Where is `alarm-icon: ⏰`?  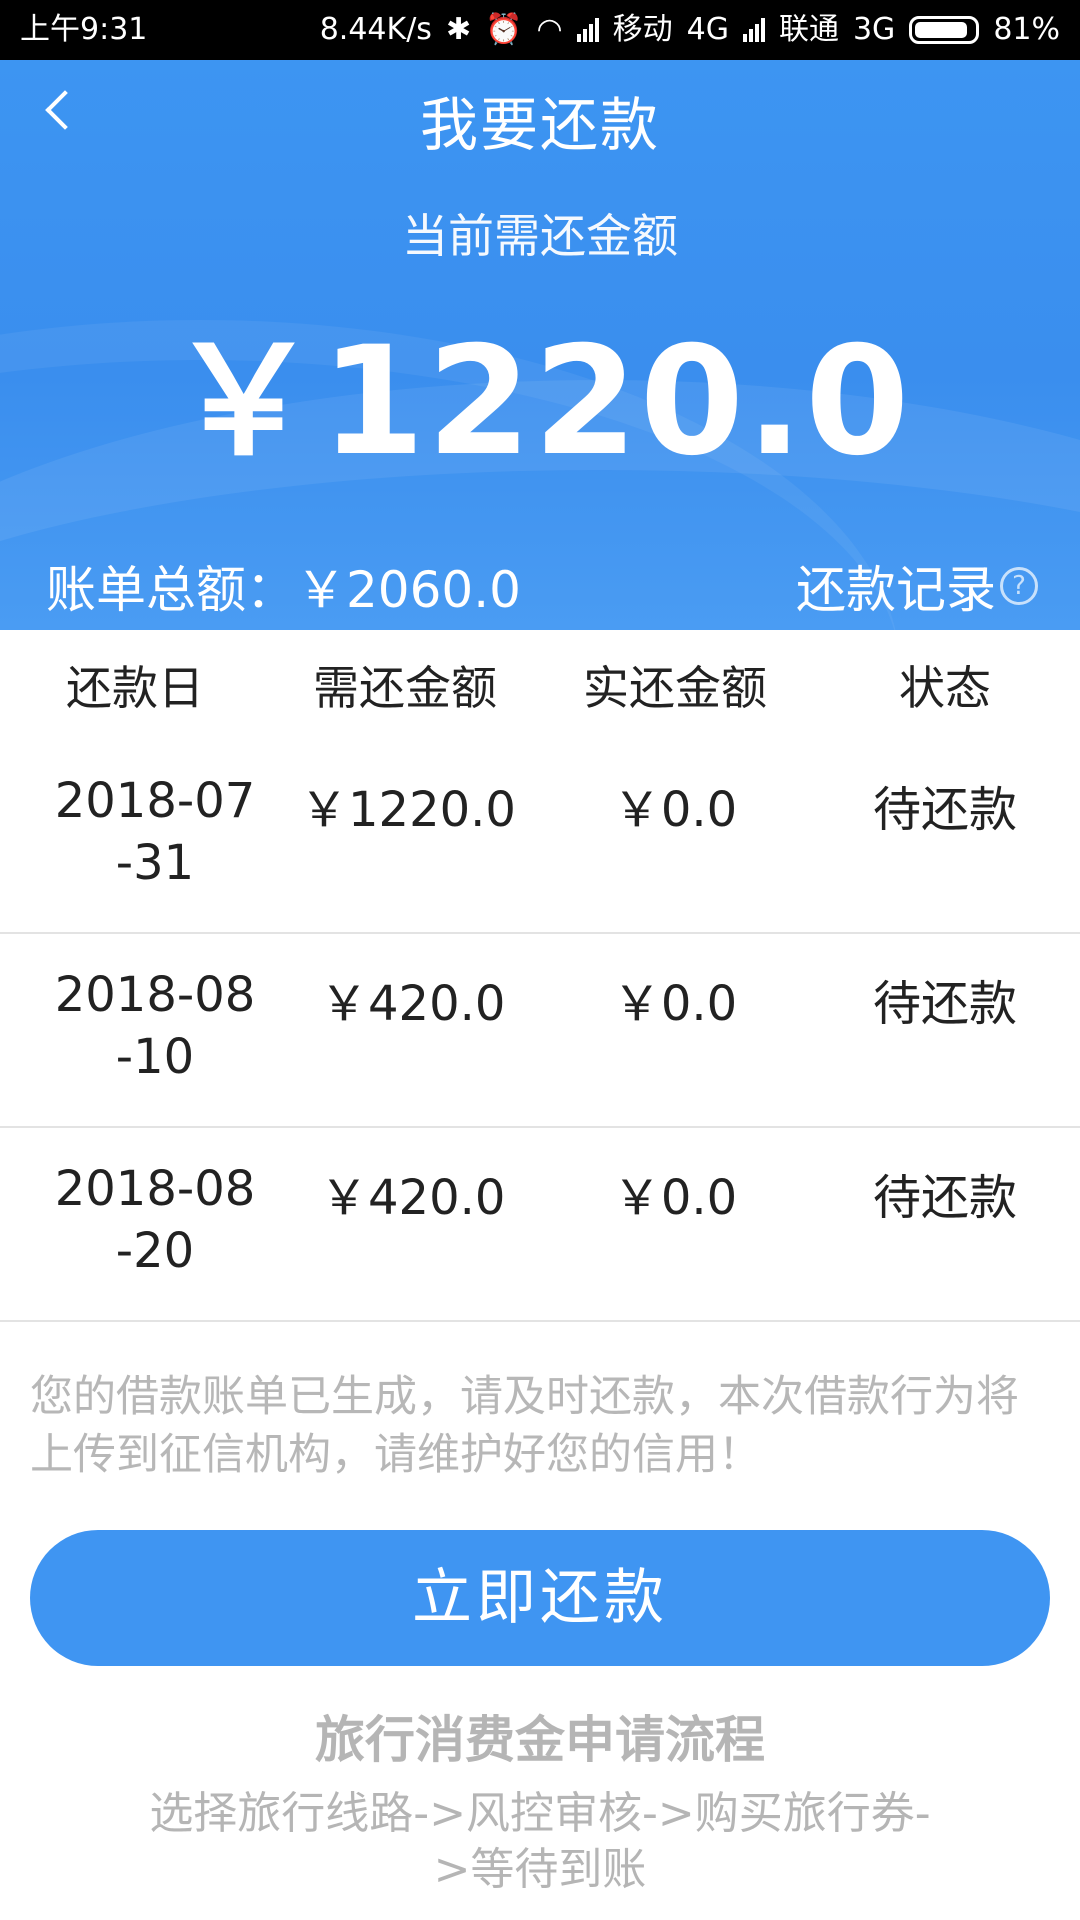 alarm-icon: ⏰ is located at coordinates (504, 29).